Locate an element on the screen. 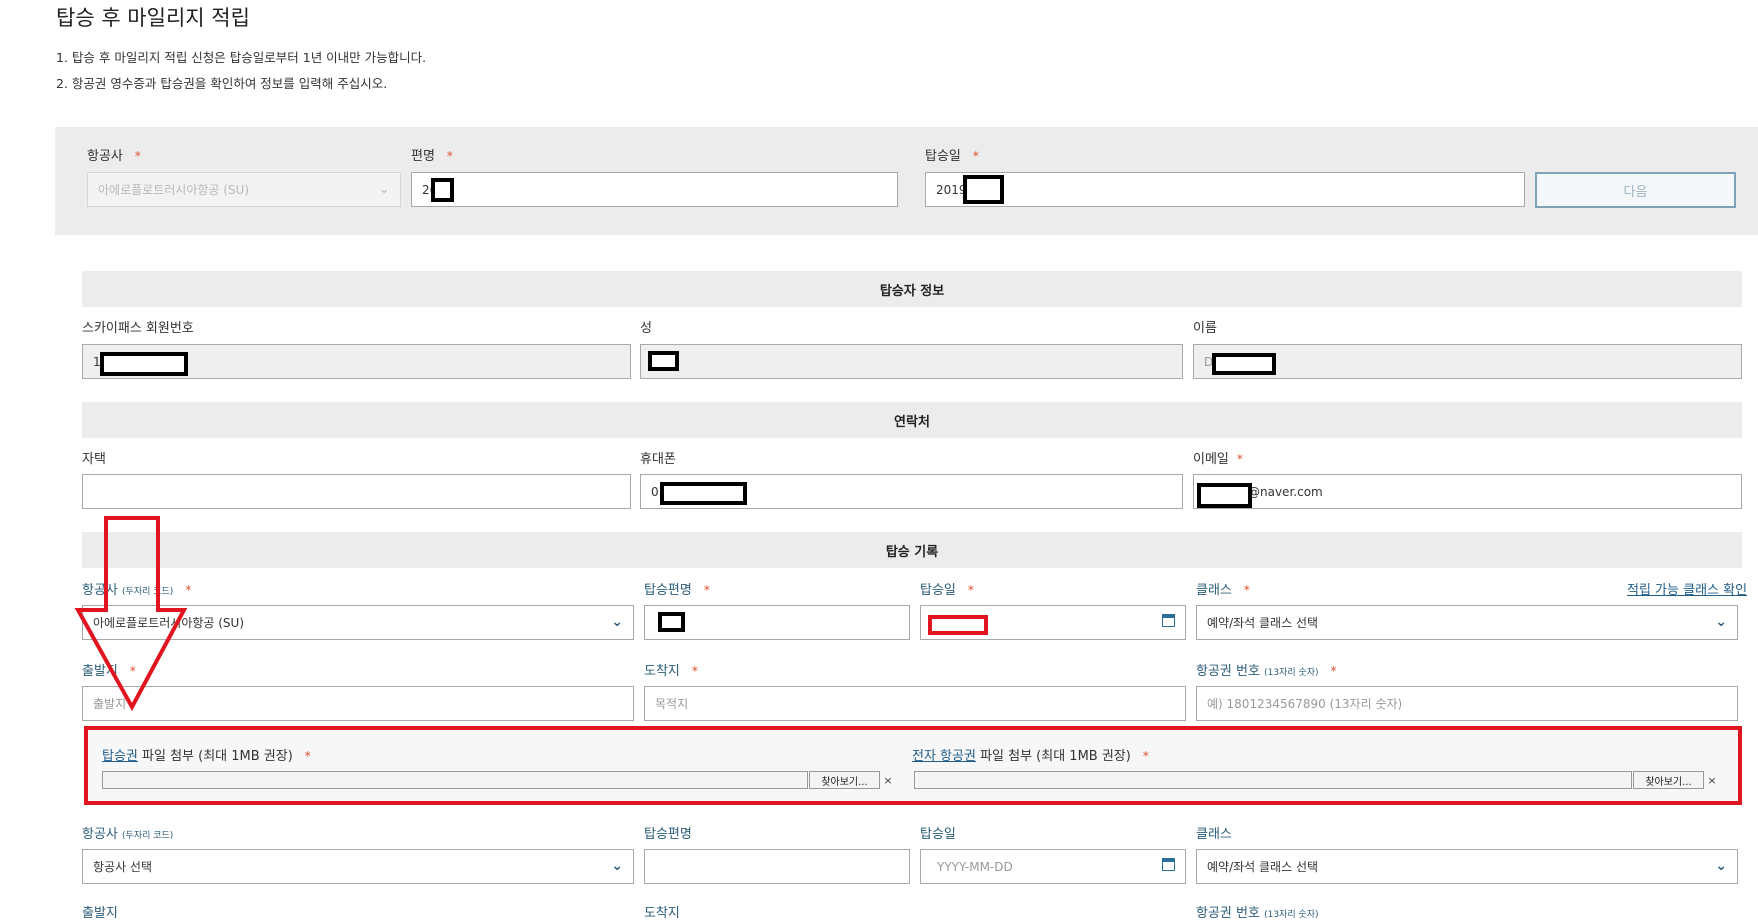 The height and width of the screenshot is (921, 1758). down-arrow-icon is located at coordinates (131, 614).